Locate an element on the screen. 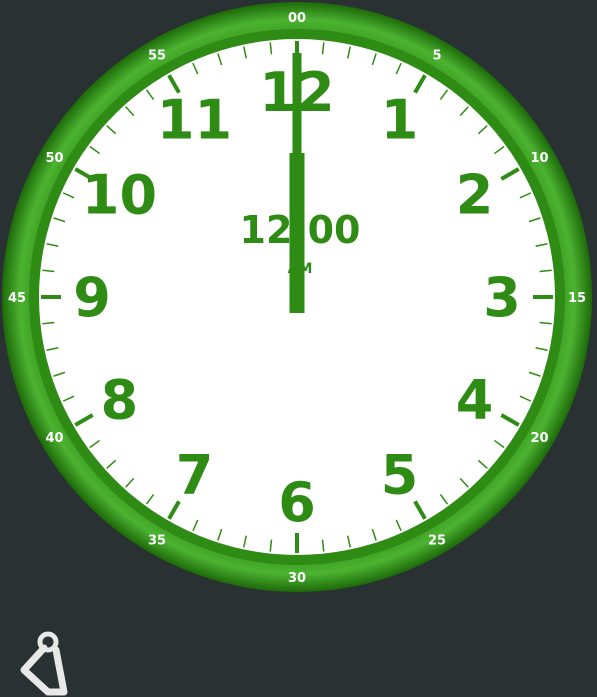 Image resolution: width=597 pixels, height=697 pixels. hour-number: 3 is located at coordinates (502, 297).